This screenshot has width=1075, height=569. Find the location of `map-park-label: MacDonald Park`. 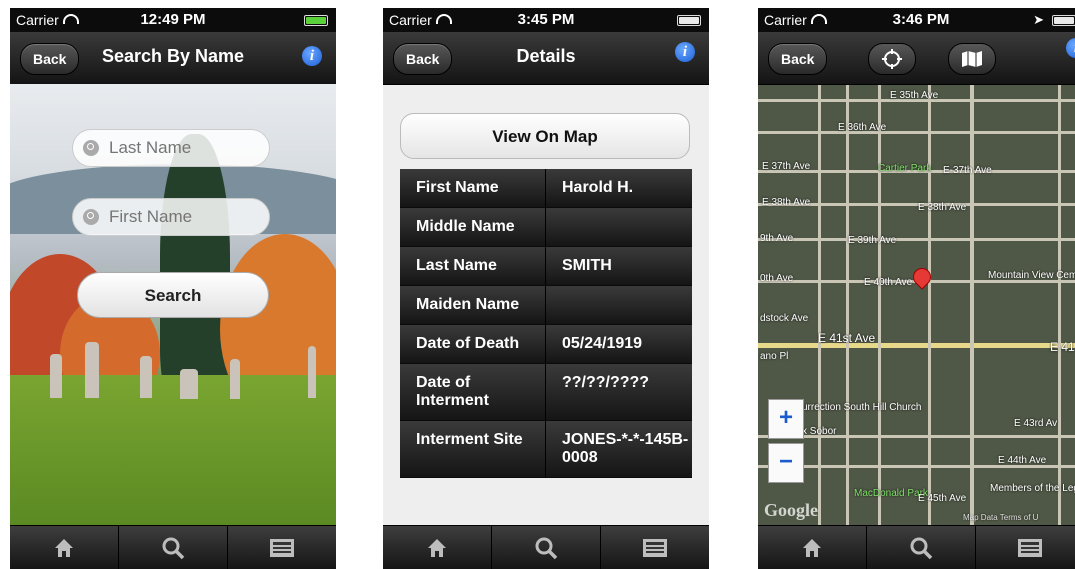

map-park-label: MacDonald Park is located at coordinates (891, 493).